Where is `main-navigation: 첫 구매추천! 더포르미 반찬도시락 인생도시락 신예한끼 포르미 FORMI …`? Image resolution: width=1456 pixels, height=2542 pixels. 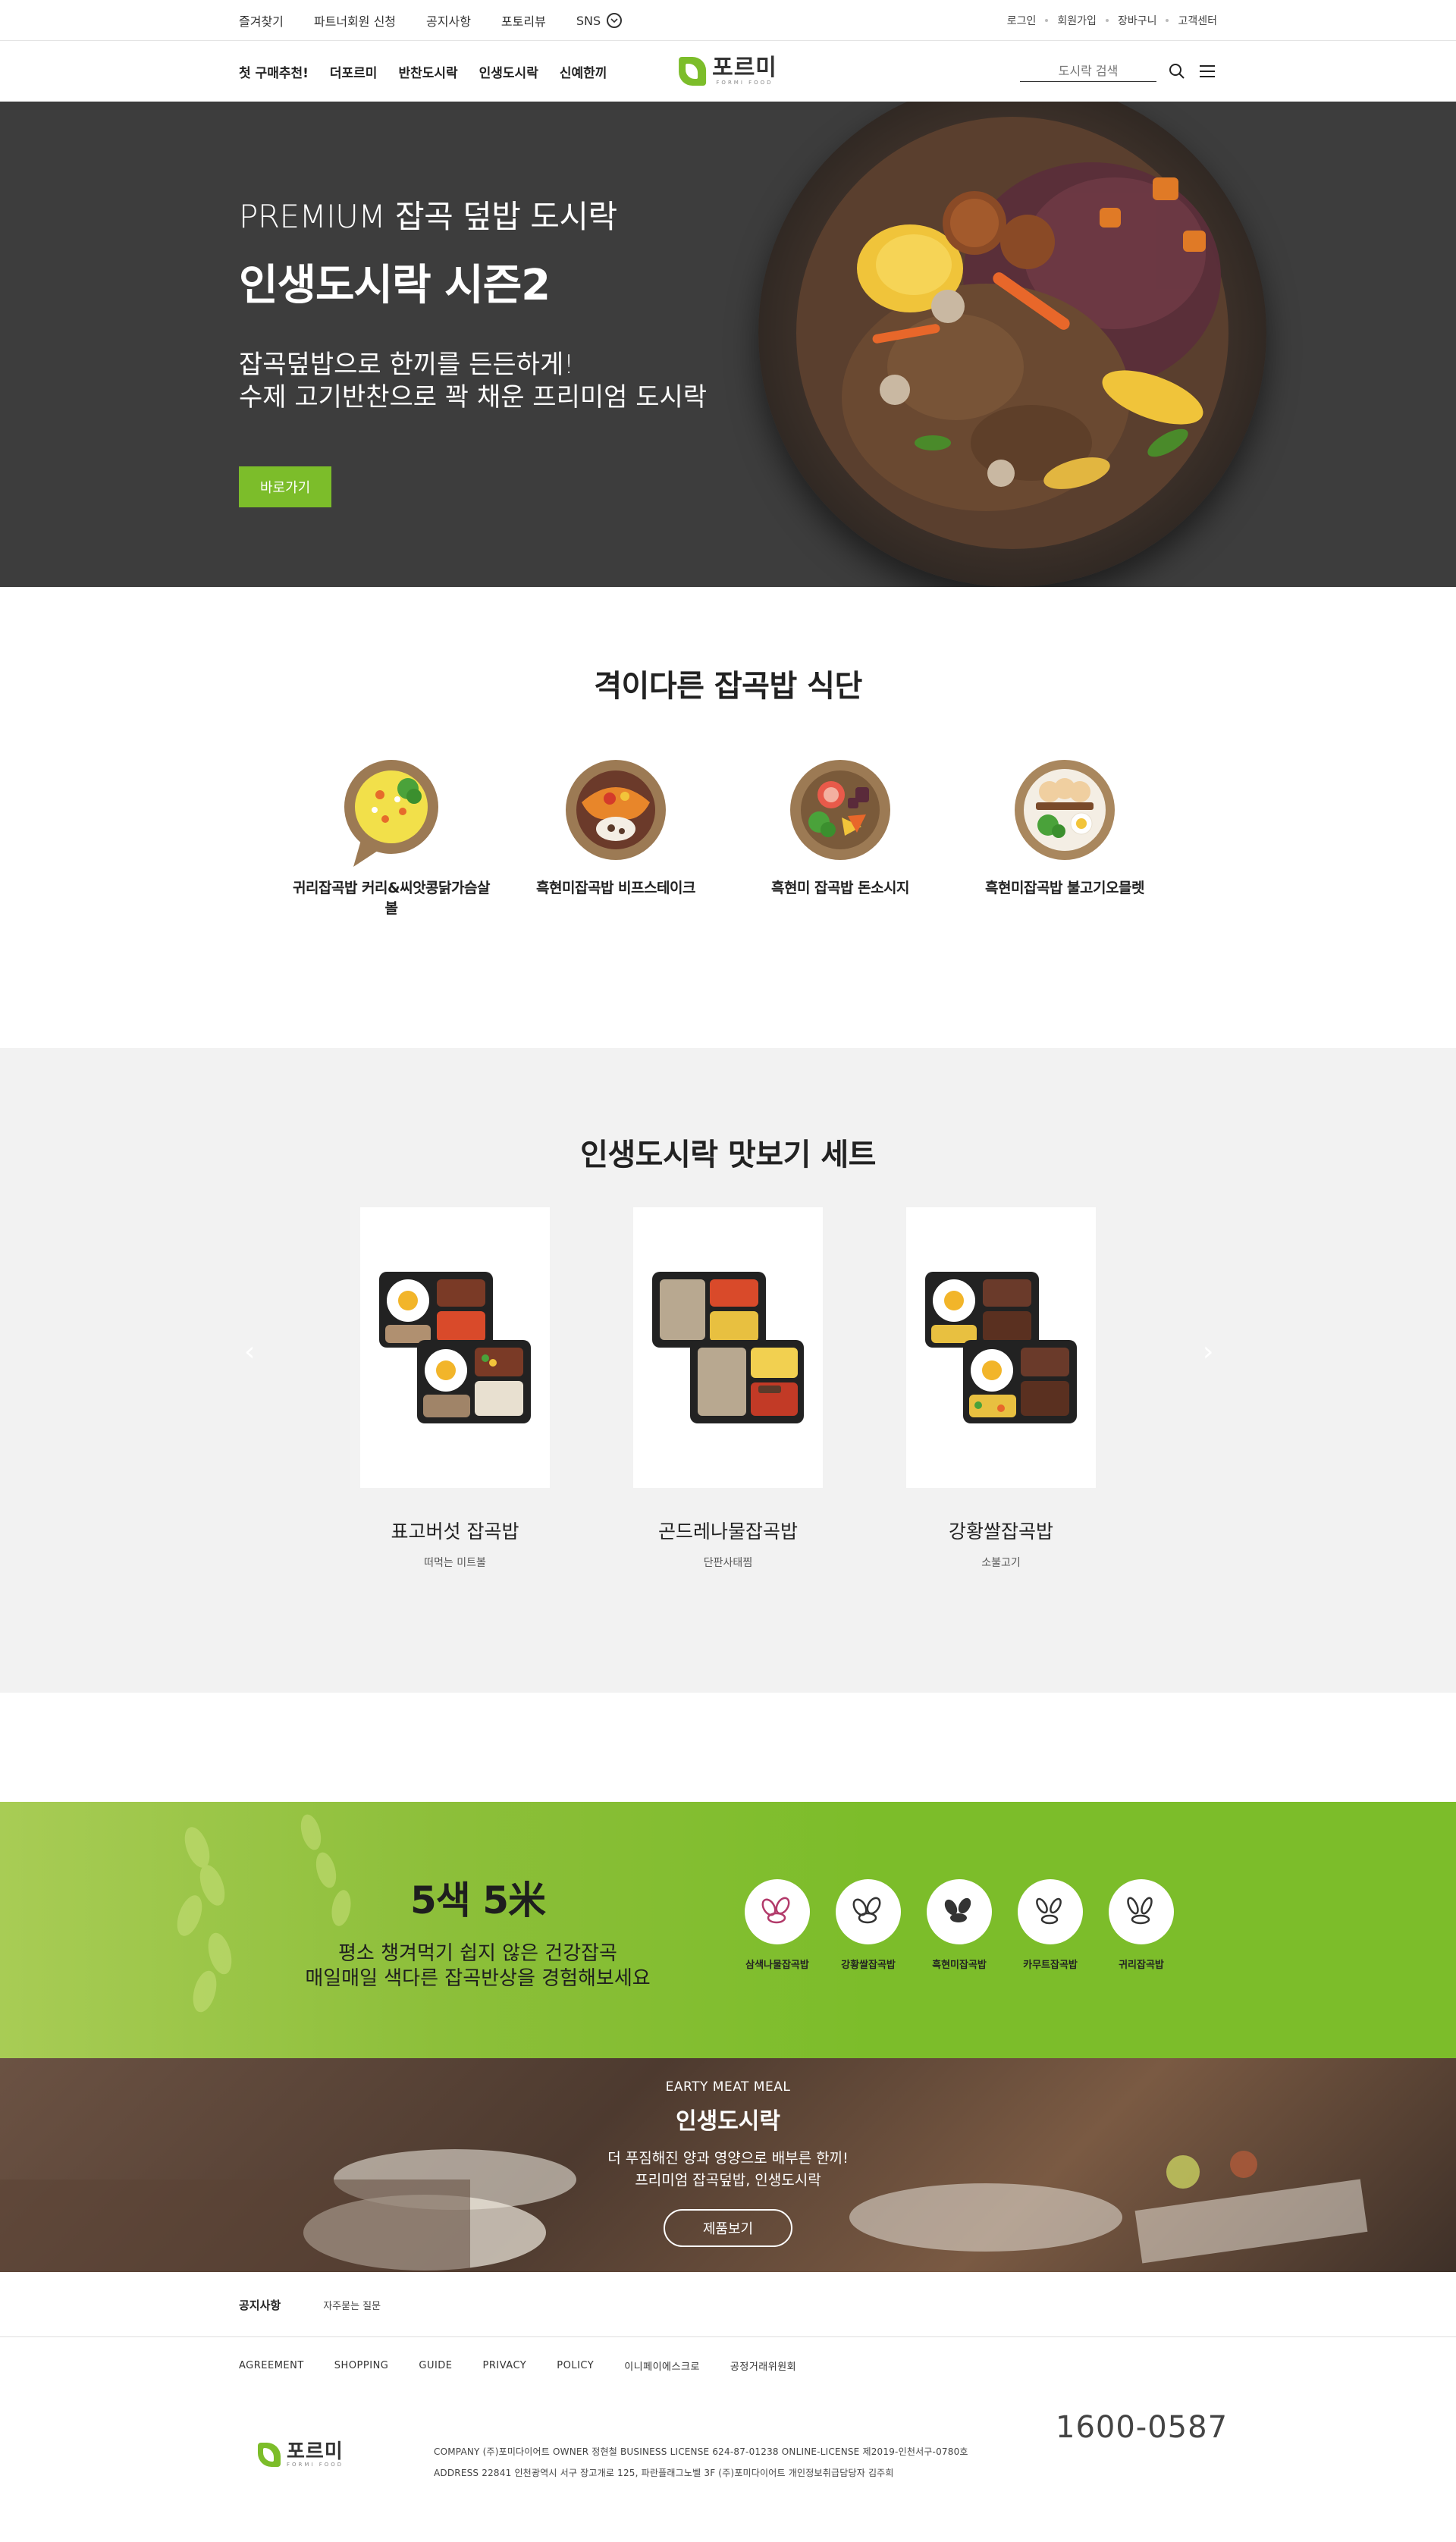
main-navigation: 첫 구매추천! 더포르미 반찬도시락 인생도시락 신예한끼 포르미 FORMI … is located at coordinates (728, 71).